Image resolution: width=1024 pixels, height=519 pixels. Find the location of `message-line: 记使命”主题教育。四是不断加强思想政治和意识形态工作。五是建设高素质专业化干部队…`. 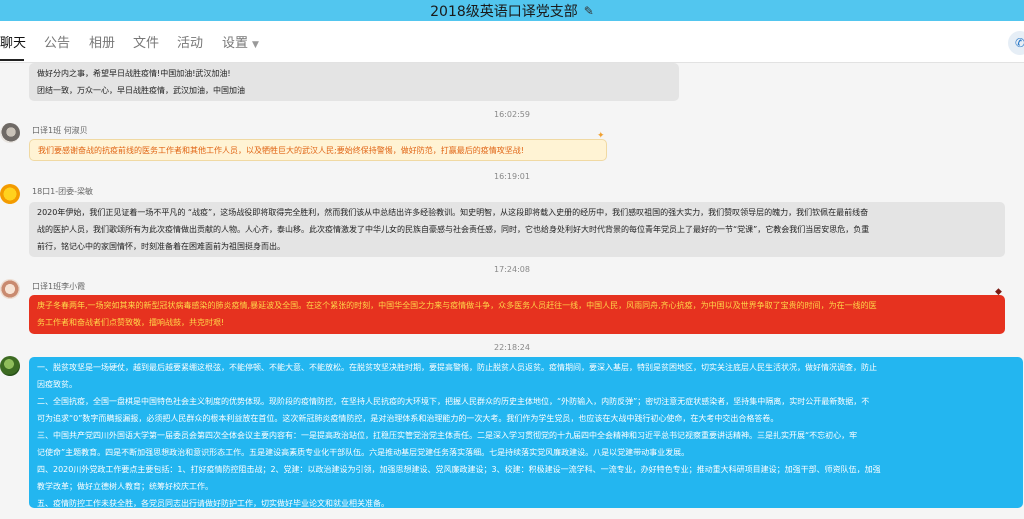

message-line: 记使命”主题教育。四是不断加强思想政治和意识形态工作。五是建设高素质专业化干部队… is located at coordinates (363, 452).